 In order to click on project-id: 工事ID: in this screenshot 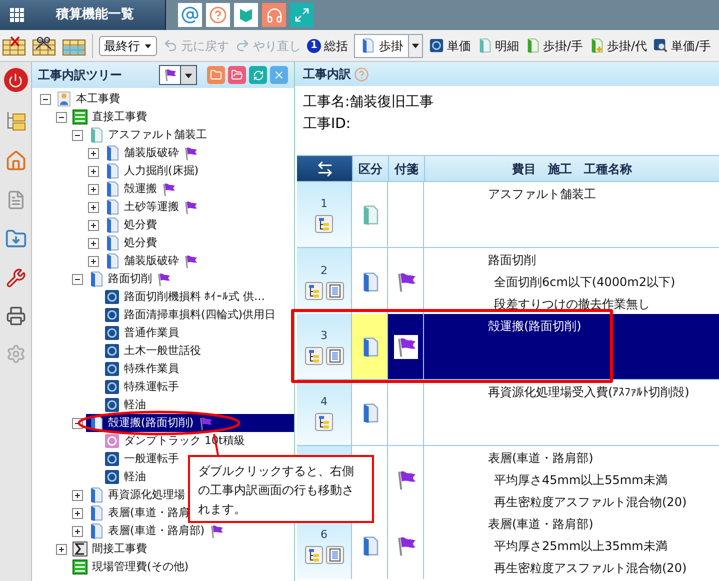, I will do `click(327, 124)`.